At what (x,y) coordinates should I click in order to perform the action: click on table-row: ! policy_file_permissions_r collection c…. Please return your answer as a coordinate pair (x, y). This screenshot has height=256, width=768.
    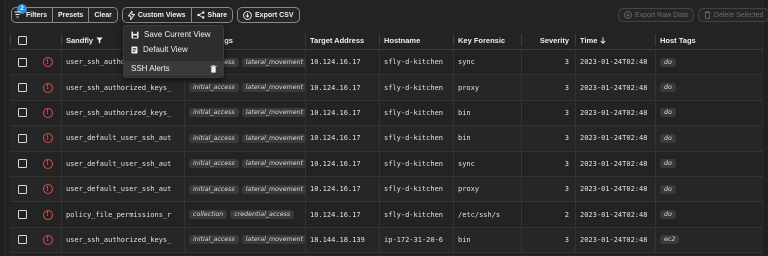
    Looking at the image, I should click on (386, 215).